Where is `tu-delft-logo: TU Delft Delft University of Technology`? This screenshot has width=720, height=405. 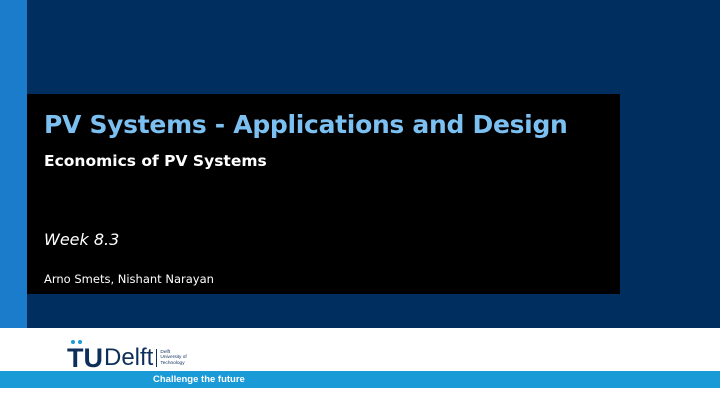 tu-delft-logo: TU Delft Delft University of Technology is located at coordinates (127, 356).